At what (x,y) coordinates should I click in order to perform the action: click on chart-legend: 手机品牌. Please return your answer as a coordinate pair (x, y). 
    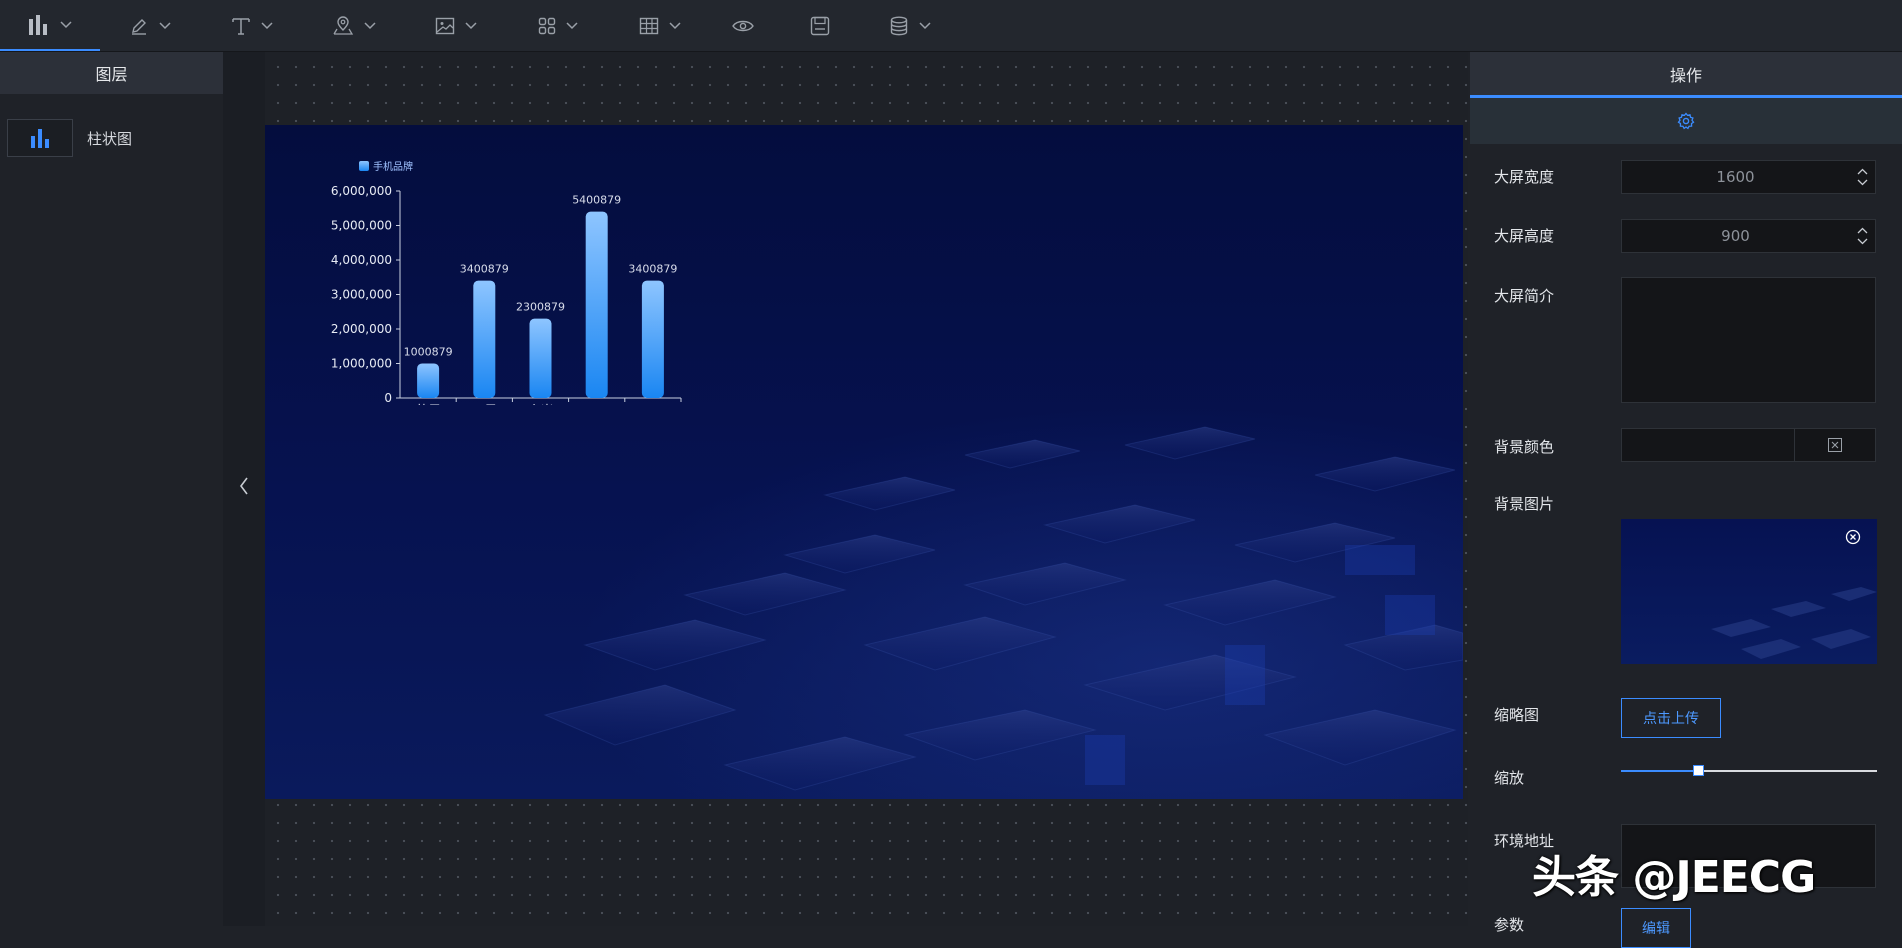
    Looking at the image, I should click on (386, 166).